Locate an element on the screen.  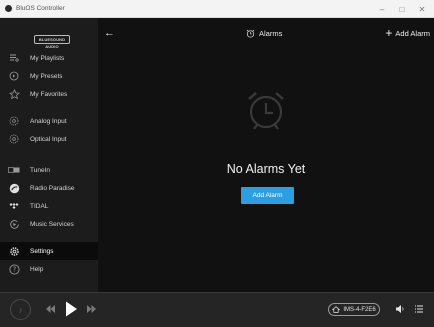
previous-button is located at coordinates (50, 309).